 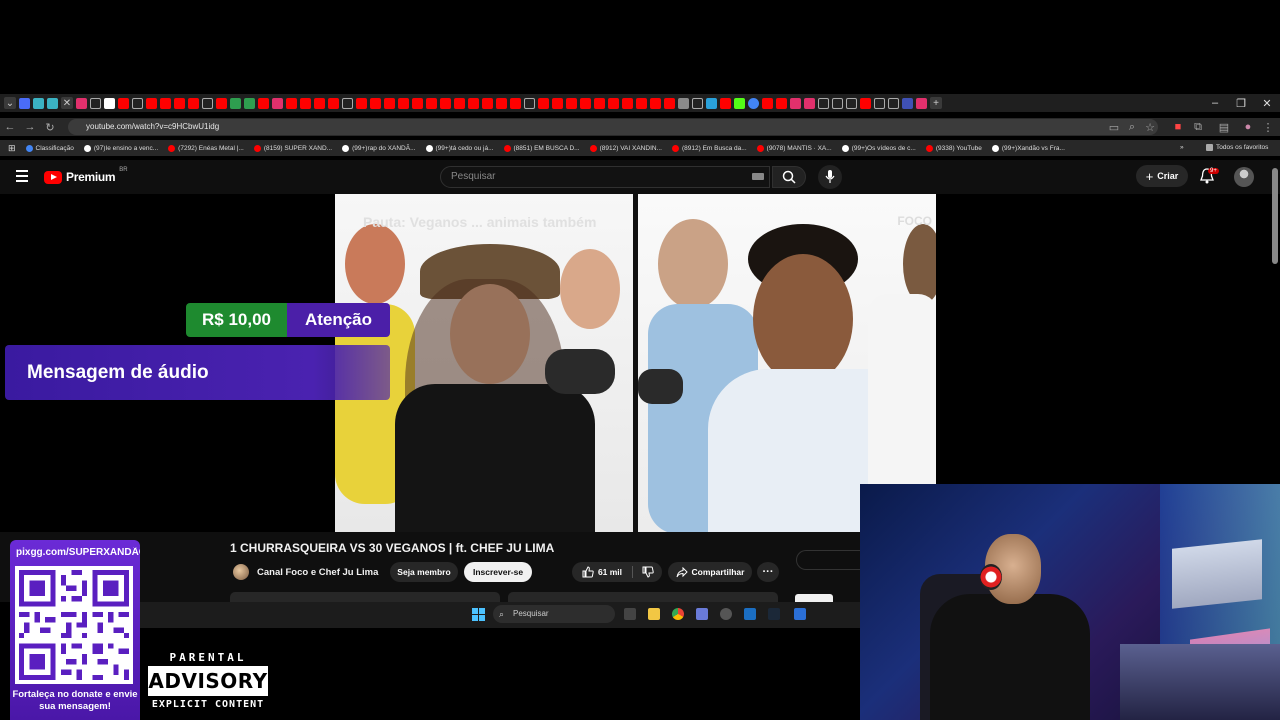 I want to click on bookmark-item: (9338) YouTube, so click(x=953, y=148).